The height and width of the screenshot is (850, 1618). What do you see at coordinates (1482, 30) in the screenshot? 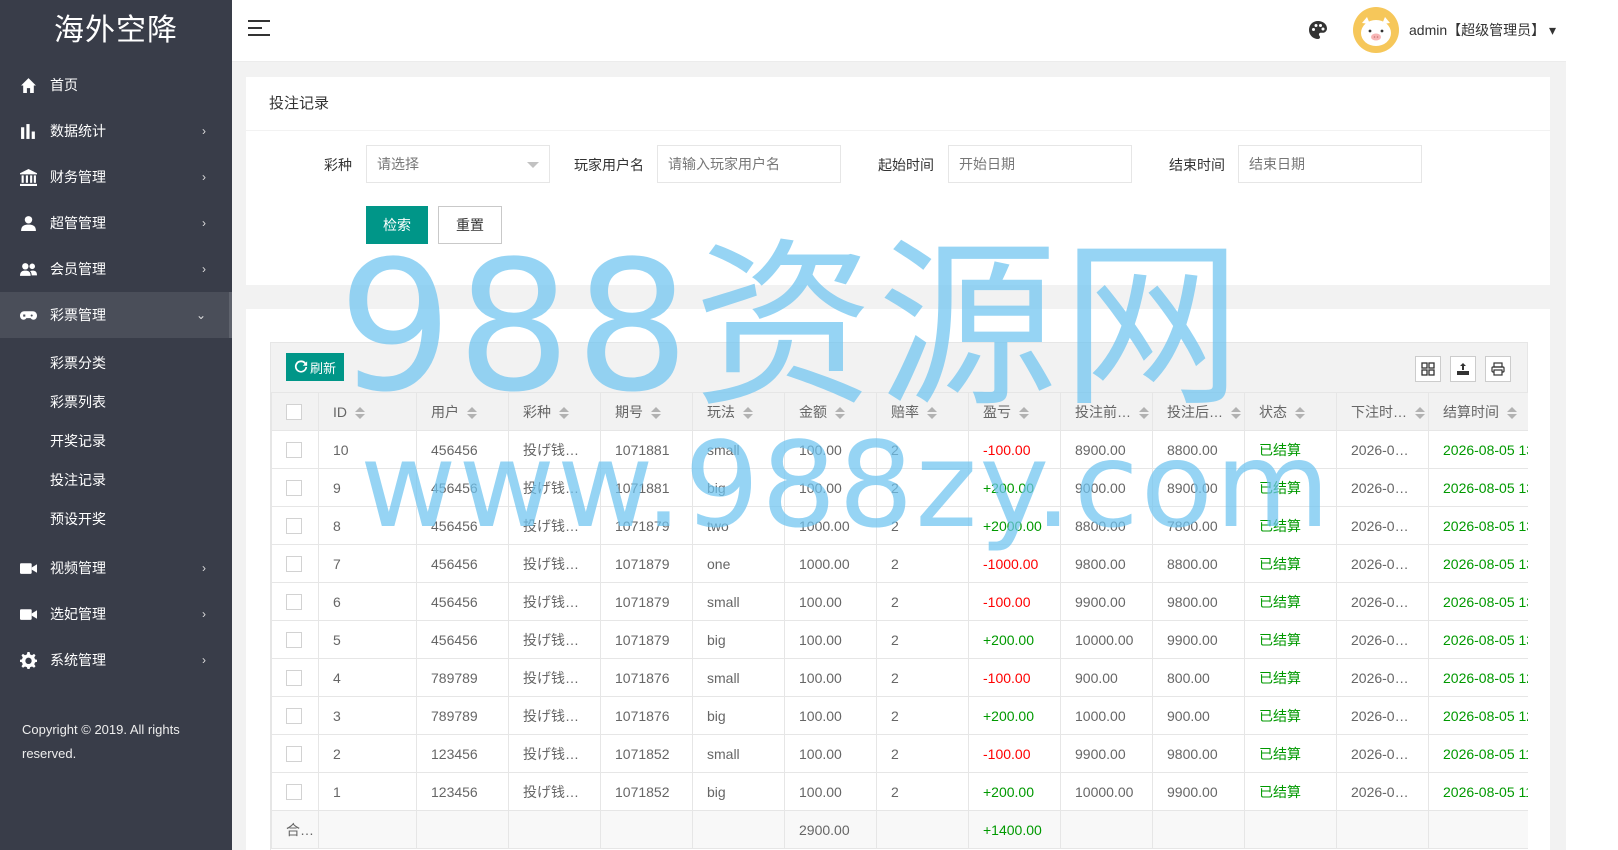
I see `user-menu: admin【超级管理员】 ▾` at bounding box center [1482, 30].